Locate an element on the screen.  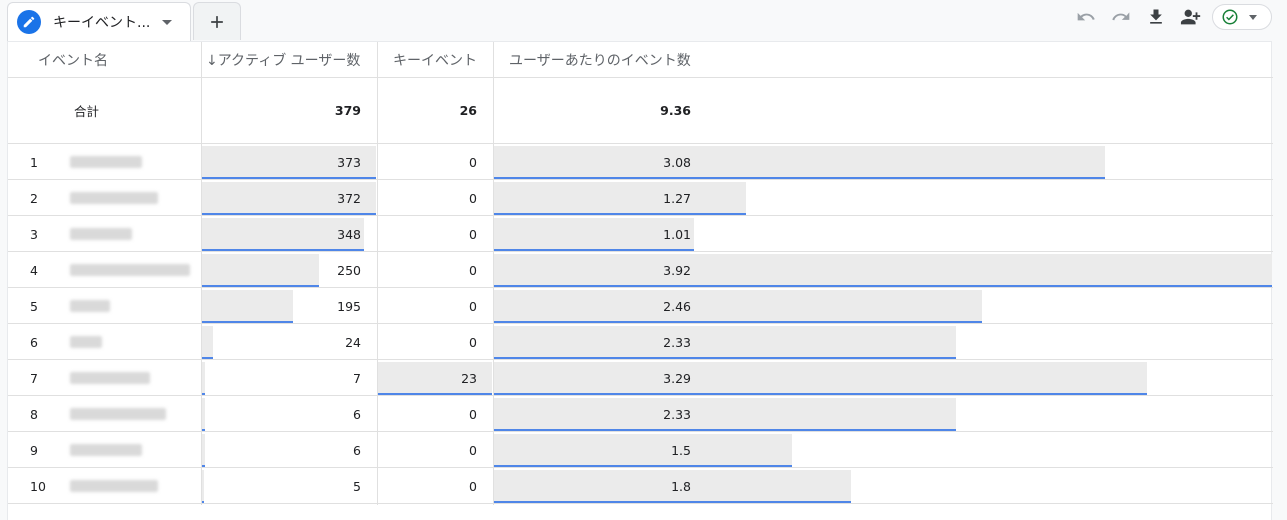
total-active-users: 379 is located at coordinates (347, 110).